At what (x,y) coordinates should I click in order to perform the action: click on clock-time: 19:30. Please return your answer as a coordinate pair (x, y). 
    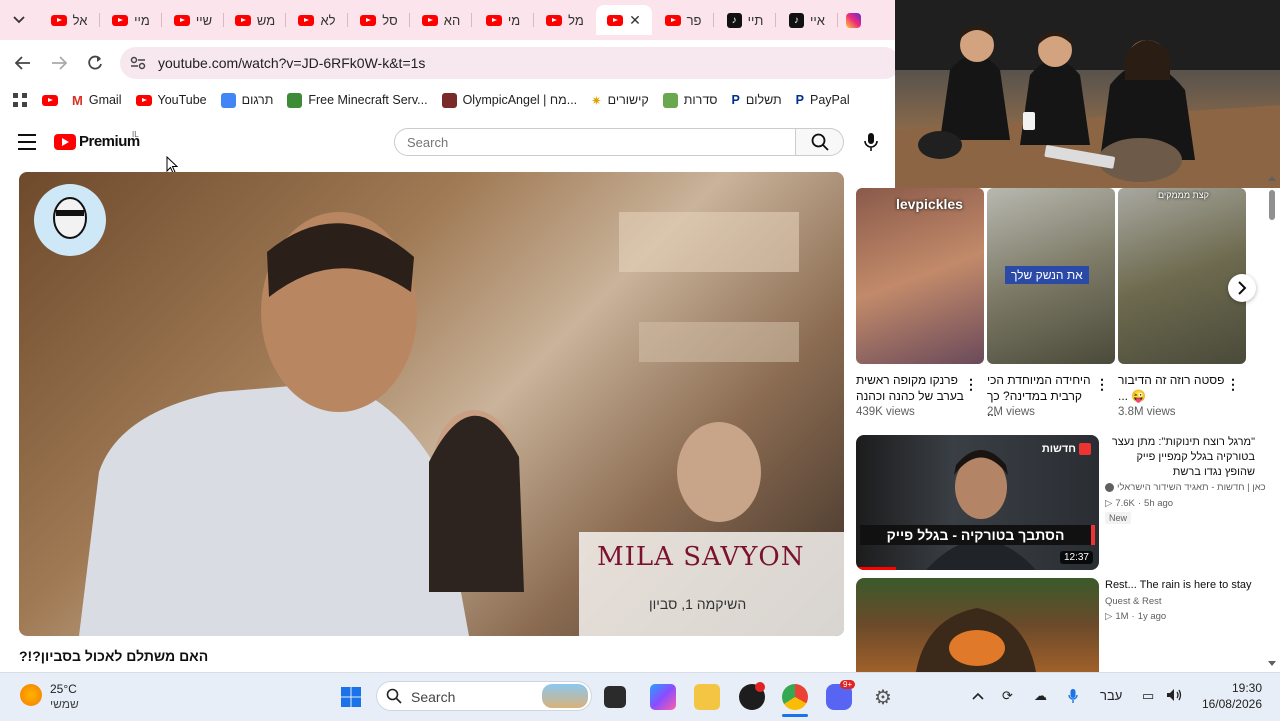
    Looking at the image, I should click on (1240, 688).